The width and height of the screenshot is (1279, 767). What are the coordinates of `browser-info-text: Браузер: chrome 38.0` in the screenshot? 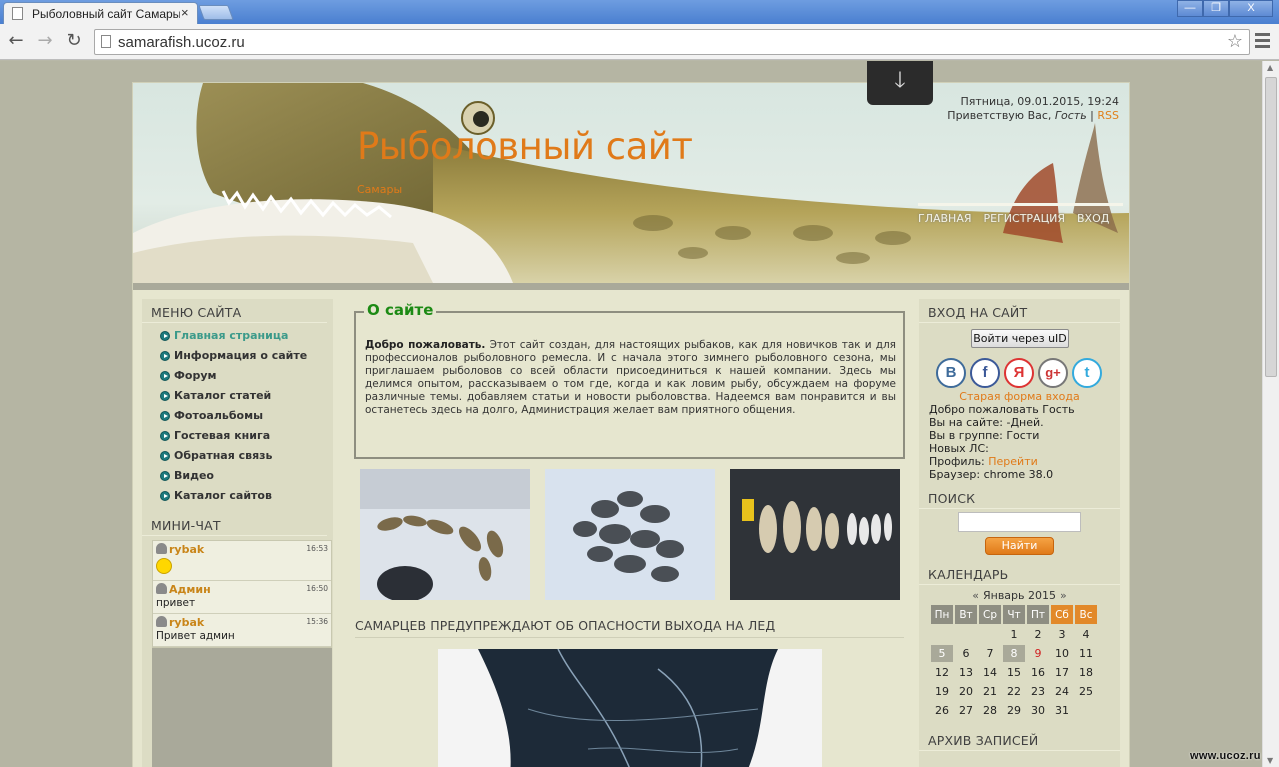 It's located at (991, 474).